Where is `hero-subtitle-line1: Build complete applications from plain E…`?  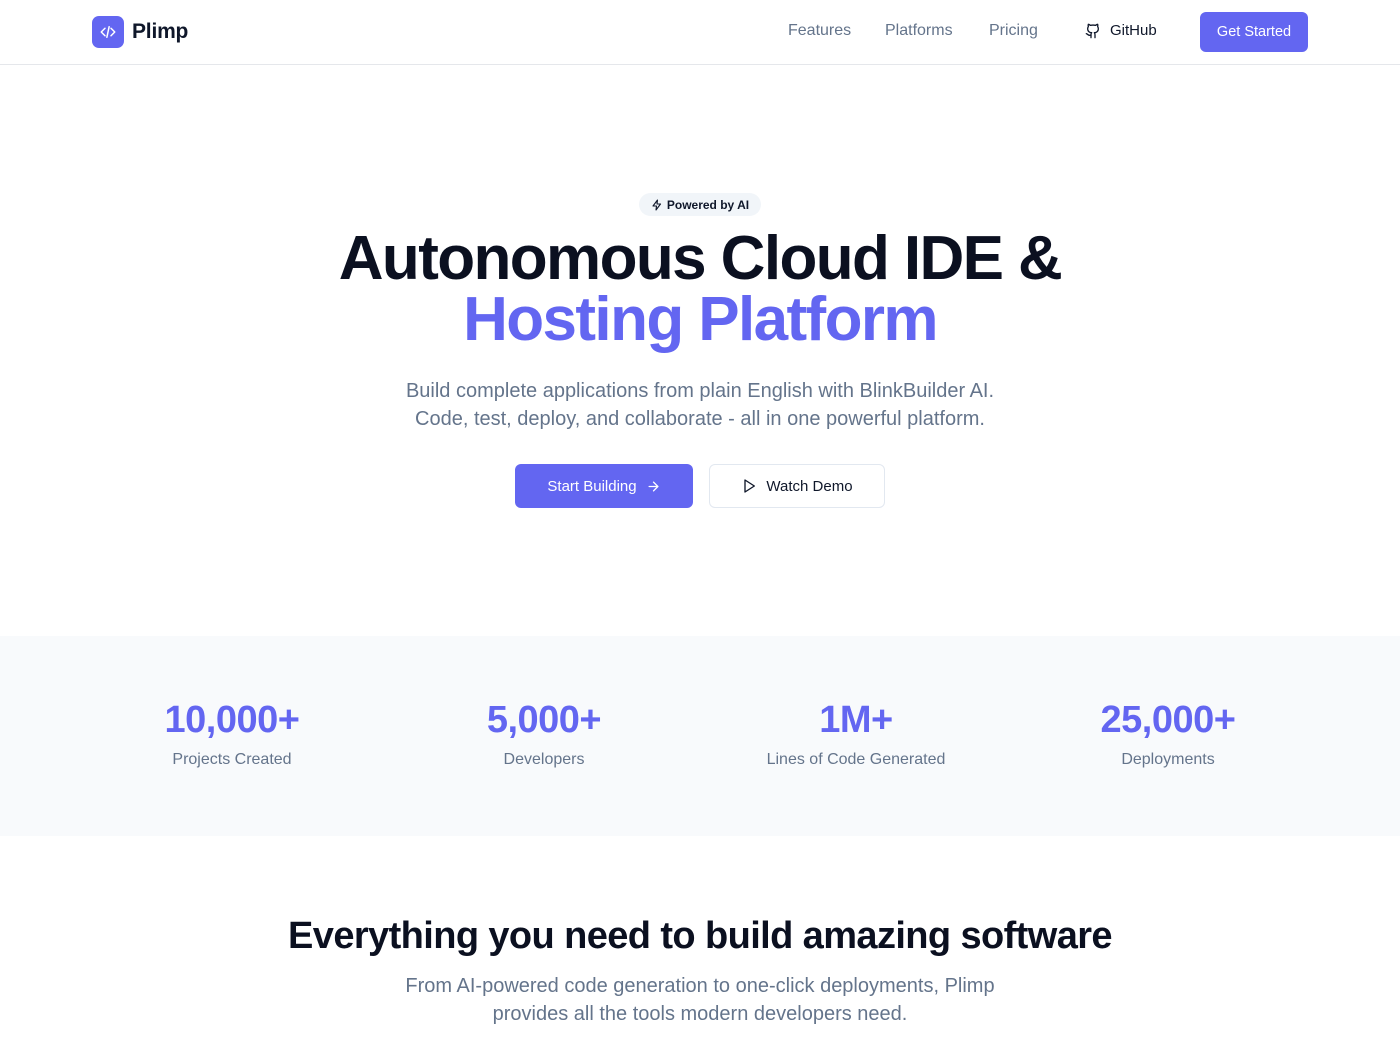 hero-subtitle-line1: Build complete applications from plain E… is located at coordinates (700, 391).